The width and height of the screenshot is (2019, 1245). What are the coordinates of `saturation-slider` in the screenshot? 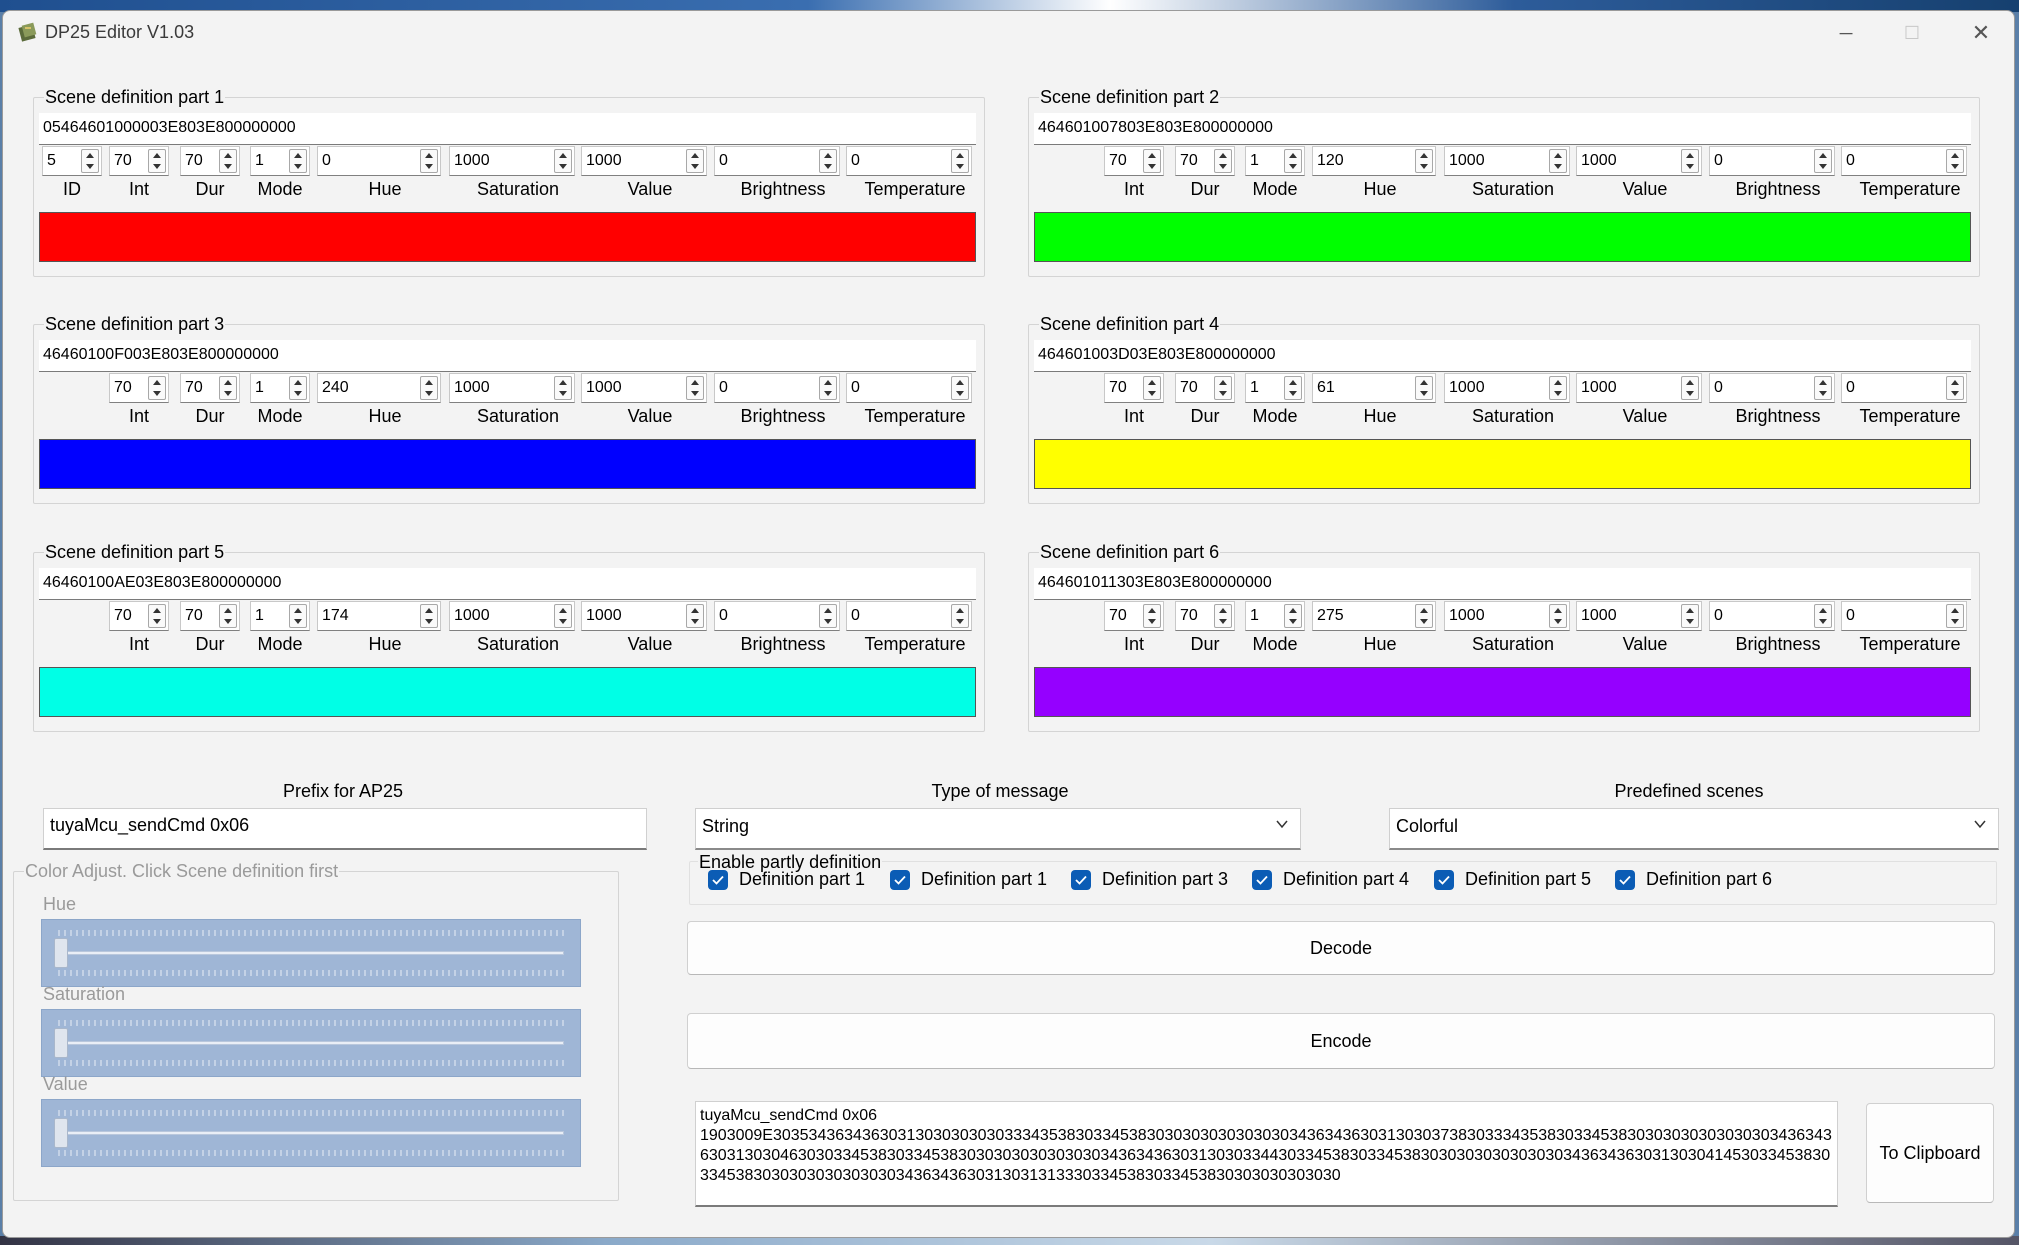 It's located at (311, 1043).